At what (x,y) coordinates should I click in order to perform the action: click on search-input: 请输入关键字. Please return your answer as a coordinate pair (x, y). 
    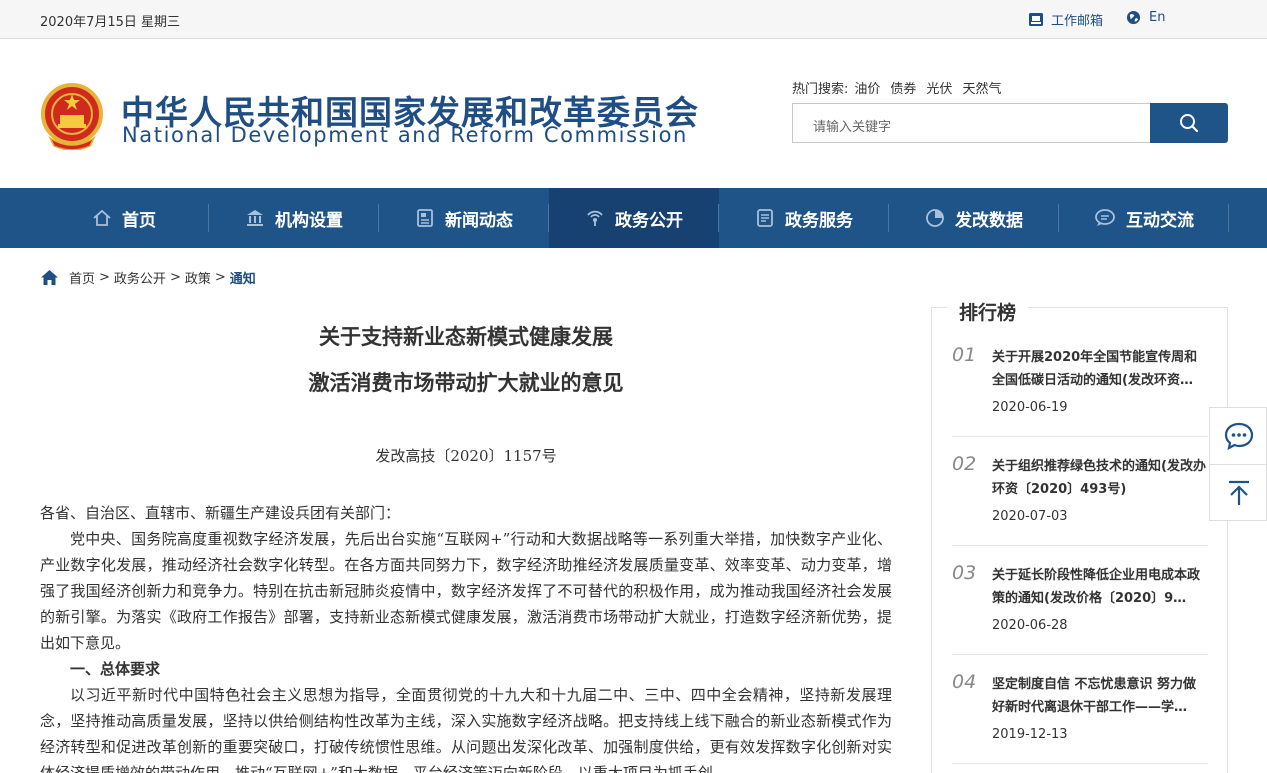
    Looking at the image, I should click on (971, 123).